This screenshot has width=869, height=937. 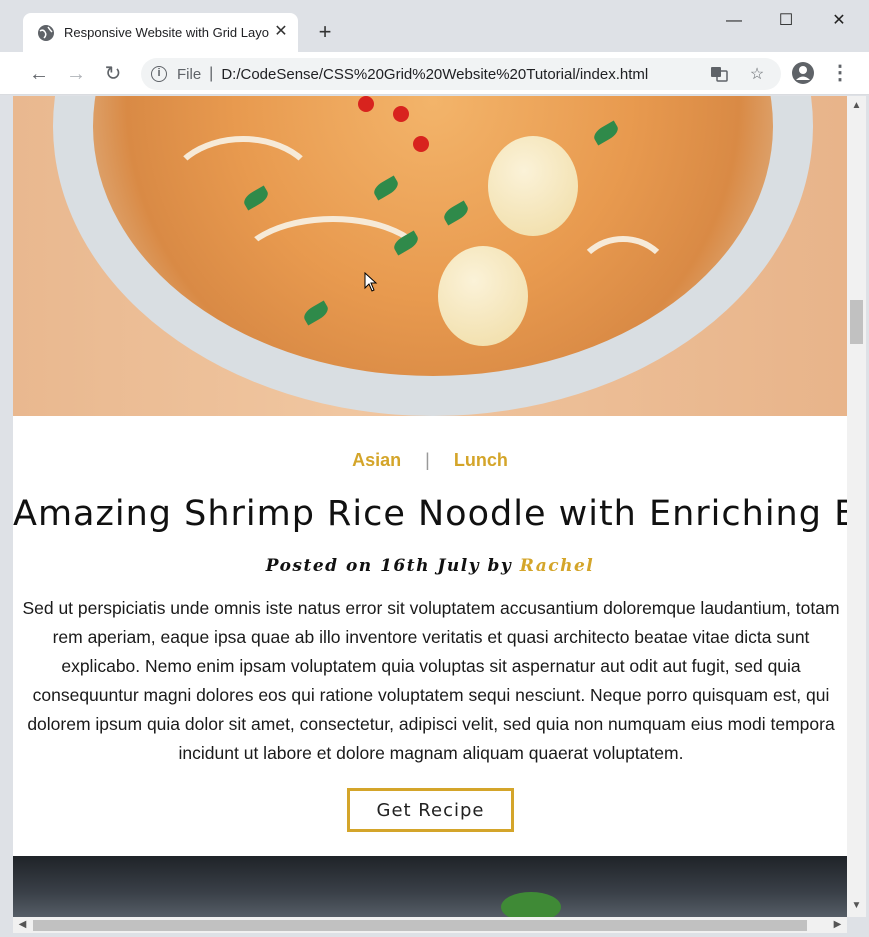 I want to click on category-link-lunch: Lunch, so click(x=481, y=460).